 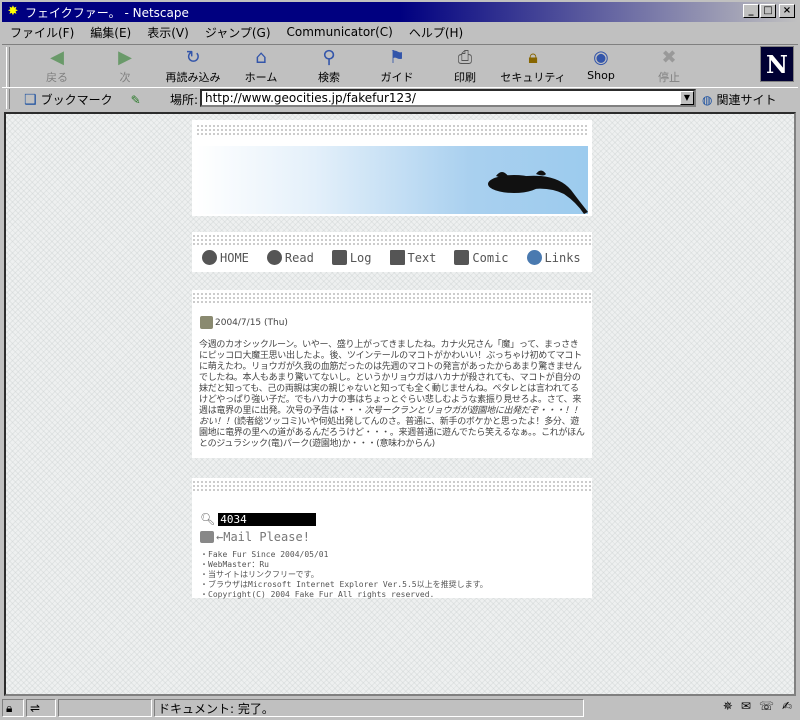 What do you see at coordinates (728, 706) in the screenshot?
I see `navigator-icon: ✵` at bounding box center [728, 706].